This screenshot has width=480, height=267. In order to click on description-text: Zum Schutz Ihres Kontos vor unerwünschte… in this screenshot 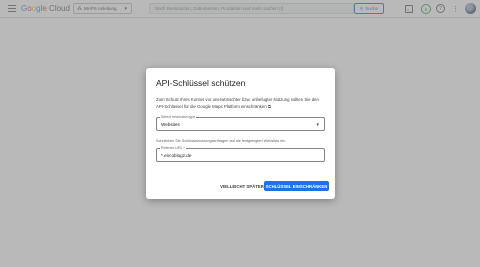, I will do `click(237, 103)`.